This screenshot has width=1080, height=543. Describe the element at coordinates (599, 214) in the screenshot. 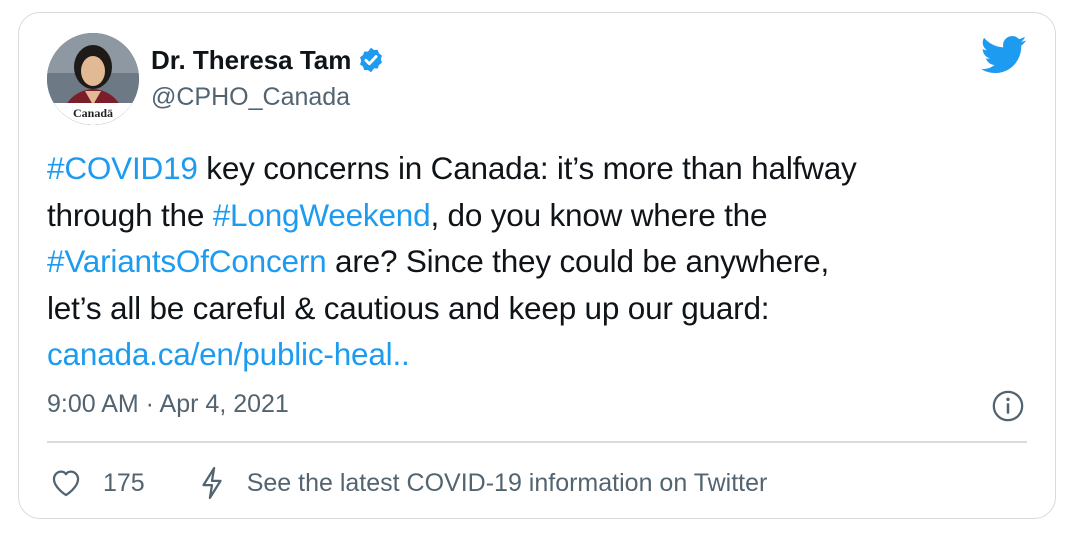

I see `tweet-text-segment: , do you know where the` at that location.